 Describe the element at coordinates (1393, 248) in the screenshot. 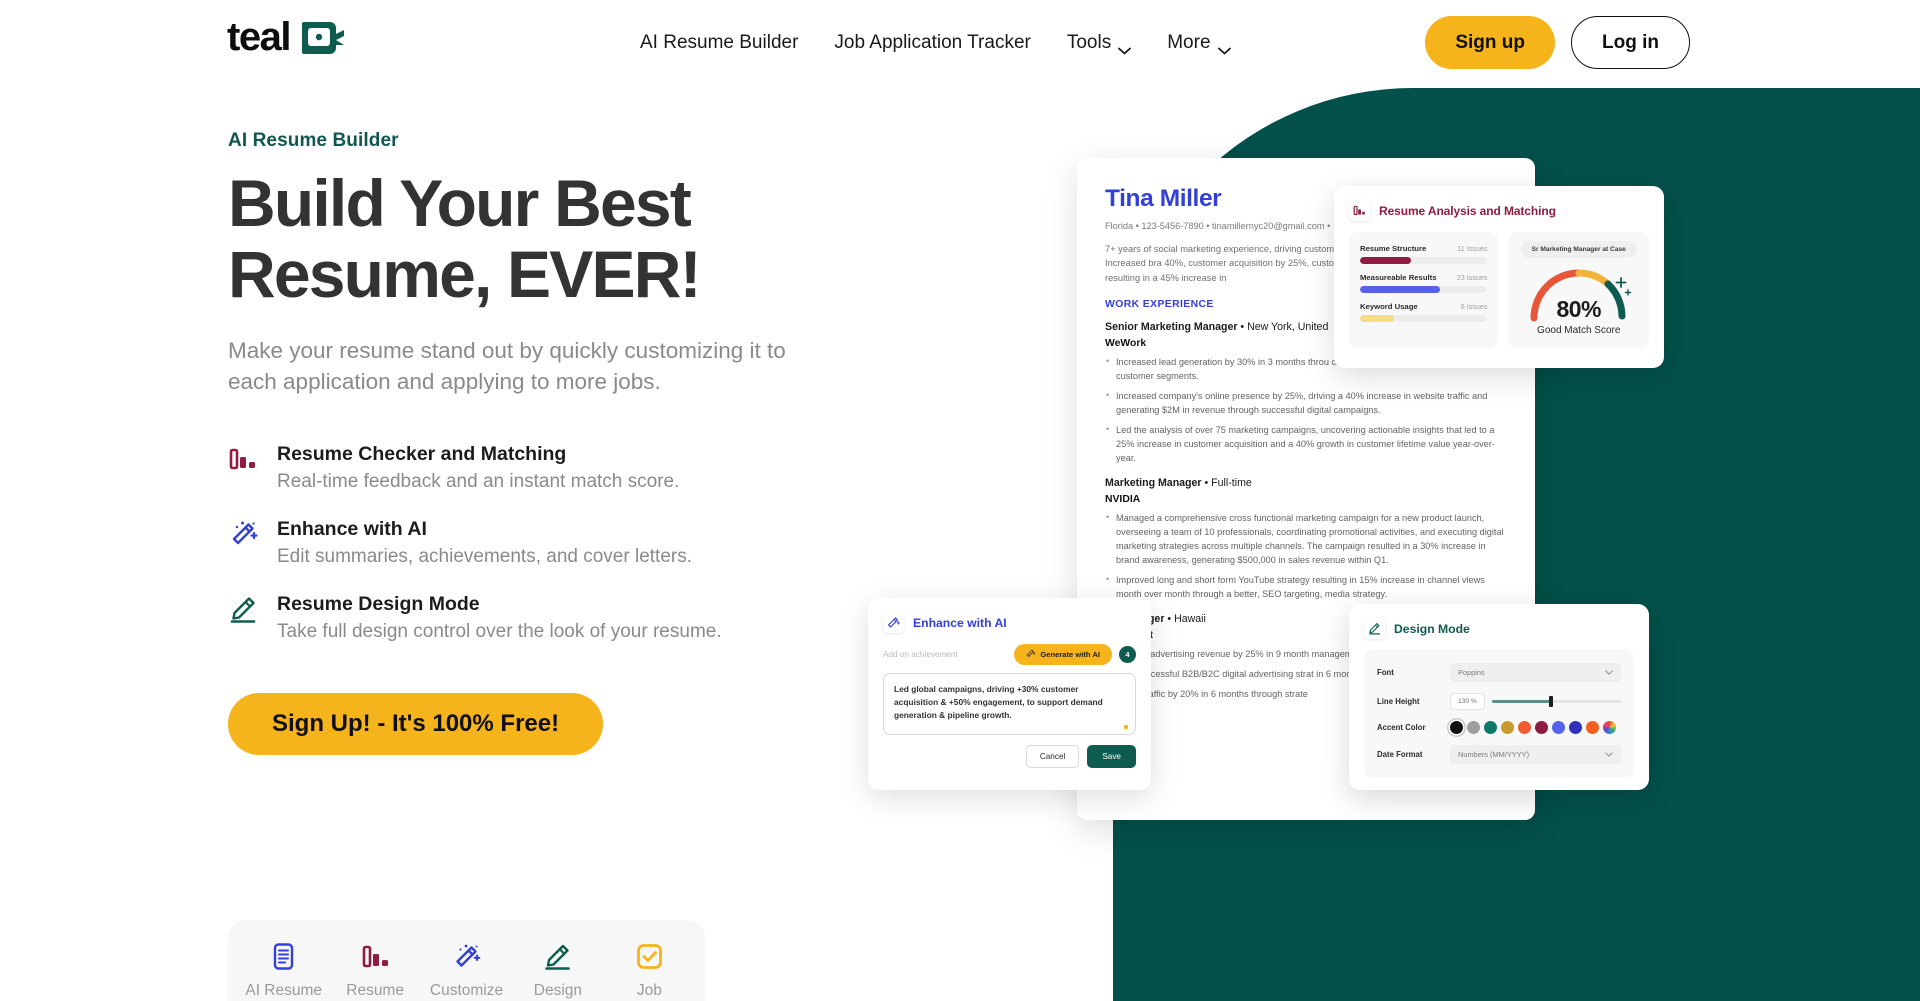

I see `metric-label: Resume Structure` at that location.